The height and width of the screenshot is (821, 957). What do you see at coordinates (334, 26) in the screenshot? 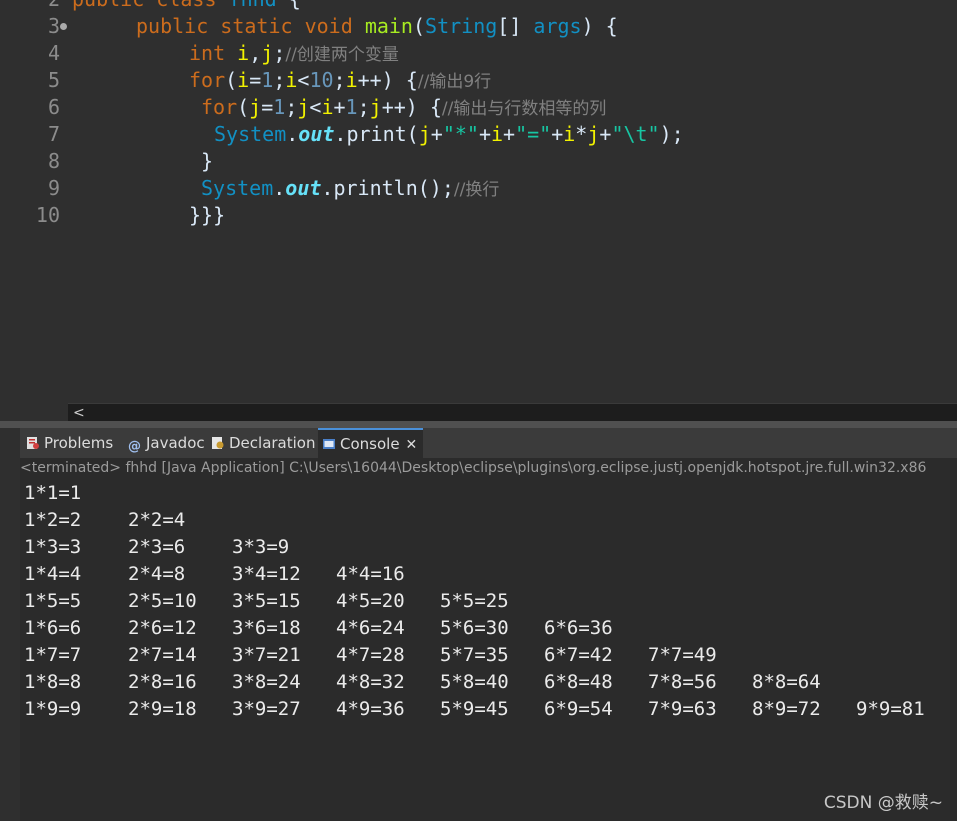
I see `code-token: void` at bounding box center [334, 26].